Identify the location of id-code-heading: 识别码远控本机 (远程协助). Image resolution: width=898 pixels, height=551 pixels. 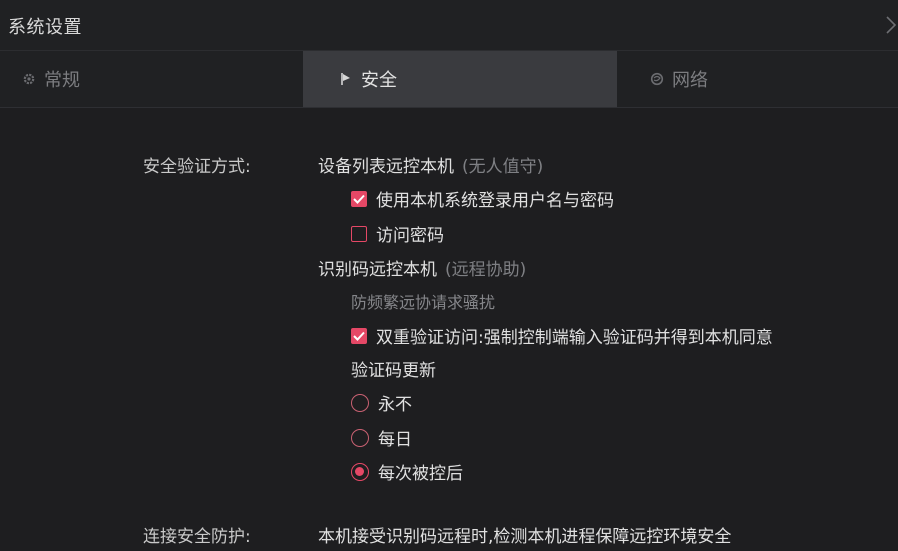
(422, 267).